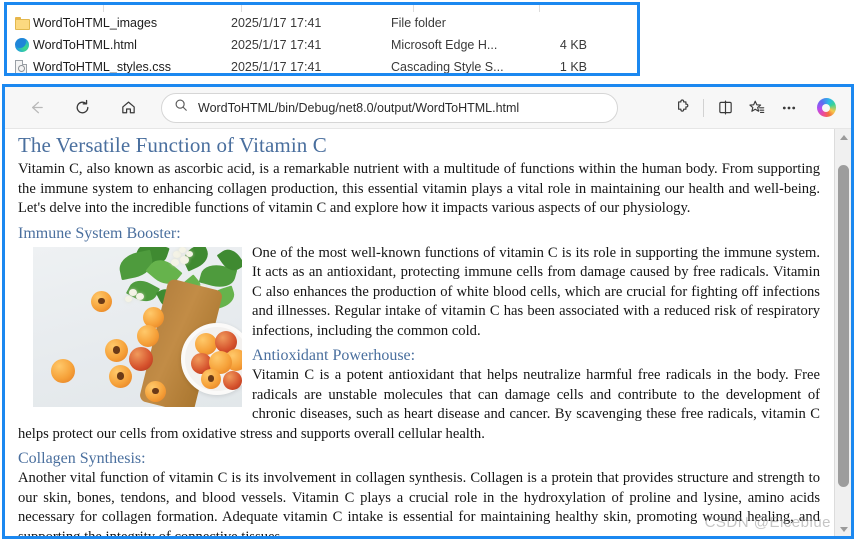 The height and width of the screenshot is (540, 856). What do you see at coordinates (128, 108) in the screenshot?
I see `home-icon` at bounding box center [128, 108].